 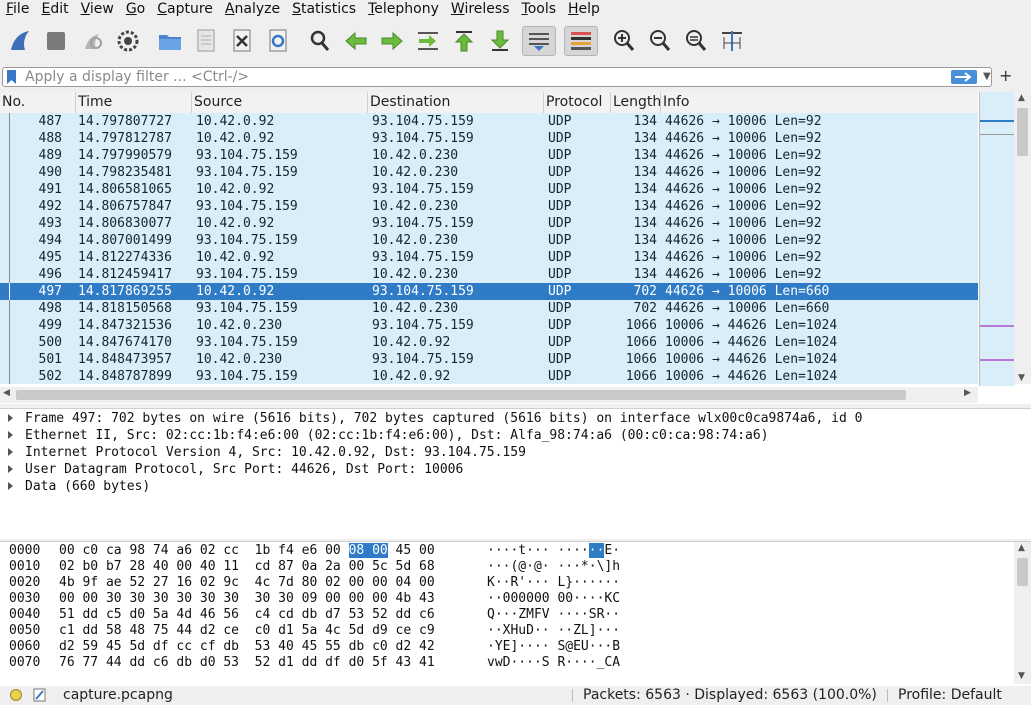 What do you see at coordinates (553, 631) in the screenshot?
I see `hex-ascii: ··XHuD·· ··ZL]···` at bounding box center [553, 631].